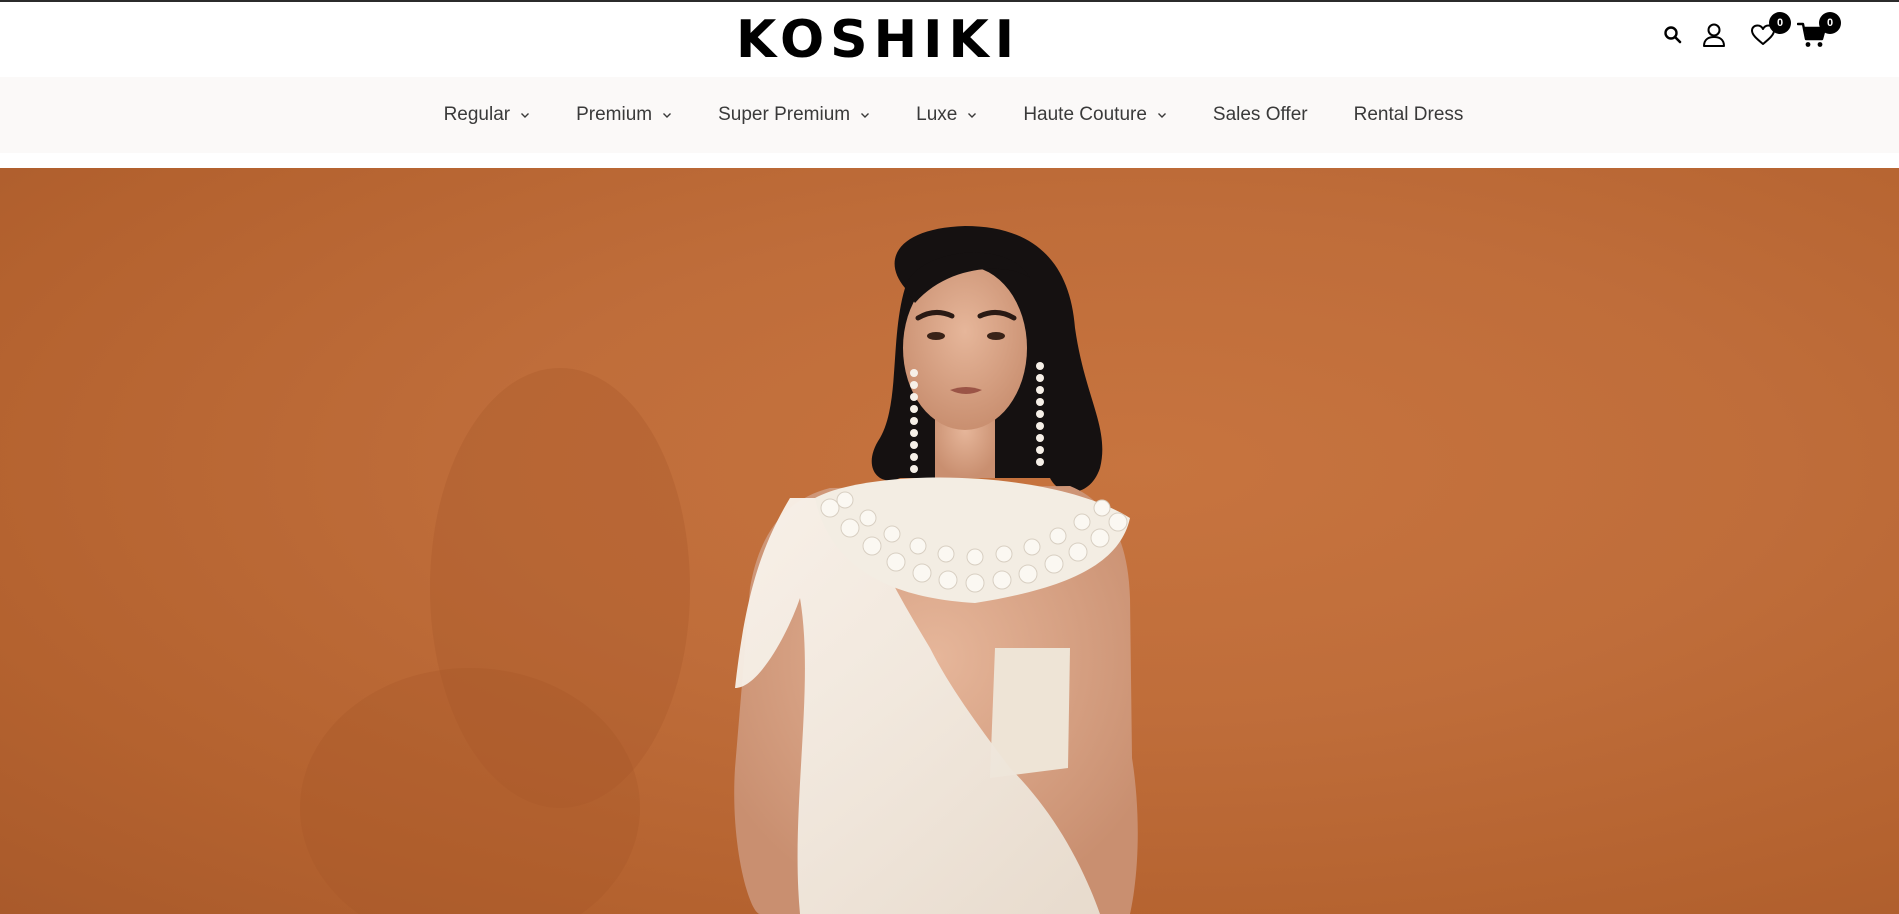 The height and width of the screenshot is (914, 1899). I want to click on nav-item-regular: Regular, so click(487, 115).